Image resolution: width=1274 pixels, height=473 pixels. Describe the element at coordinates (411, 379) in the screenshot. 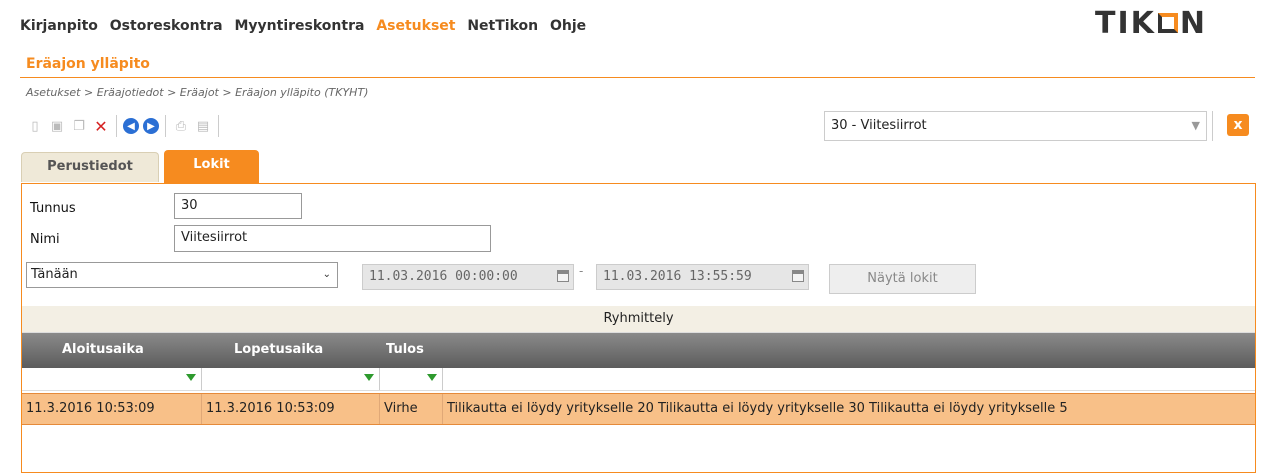

I see `filter-cell-tulos` at that location.